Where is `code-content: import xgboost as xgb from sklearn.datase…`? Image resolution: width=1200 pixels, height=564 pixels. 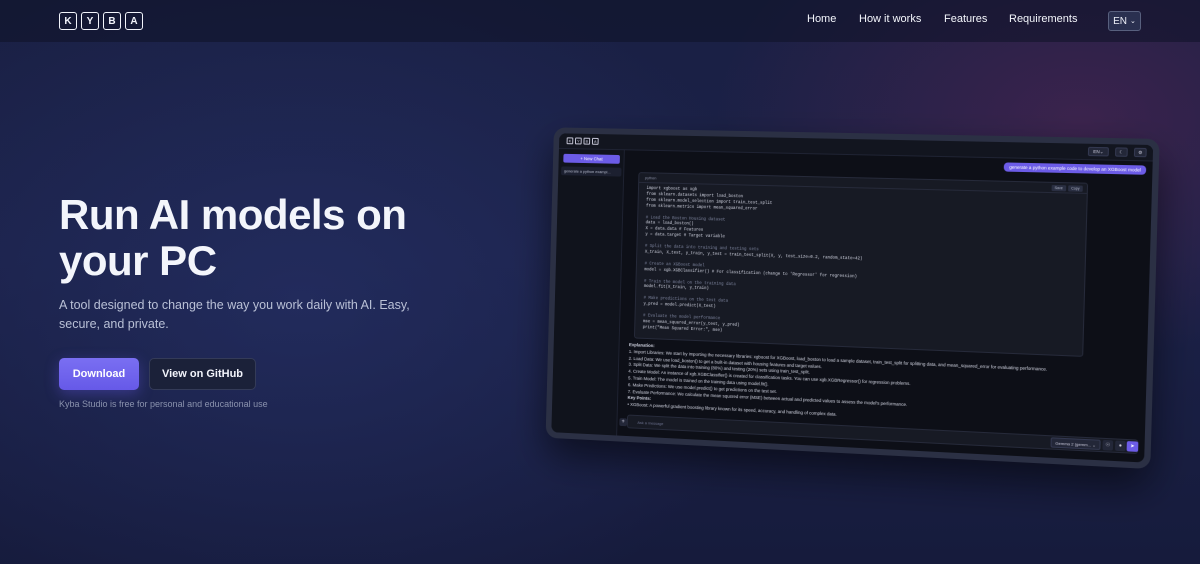
code-content: import xgboost as xgb from sklearn.datase… is located at coordinates (861, 268).